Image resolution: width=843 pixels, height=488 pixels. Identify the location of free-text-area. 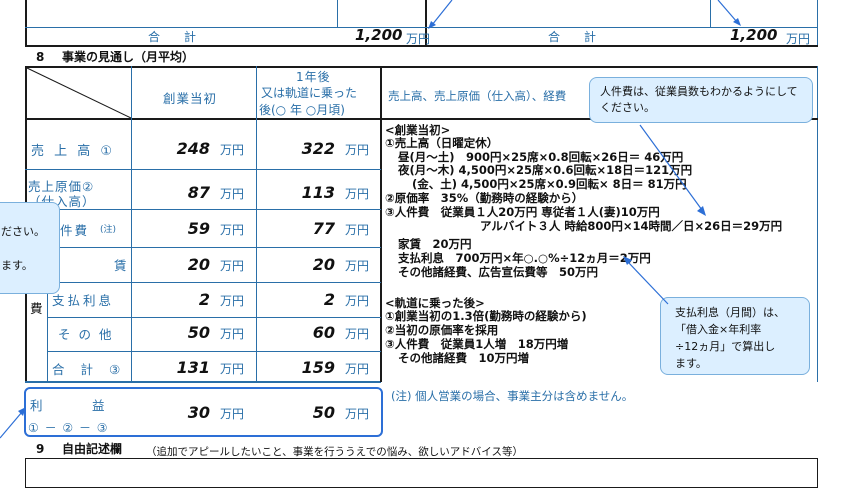
(421, 473).